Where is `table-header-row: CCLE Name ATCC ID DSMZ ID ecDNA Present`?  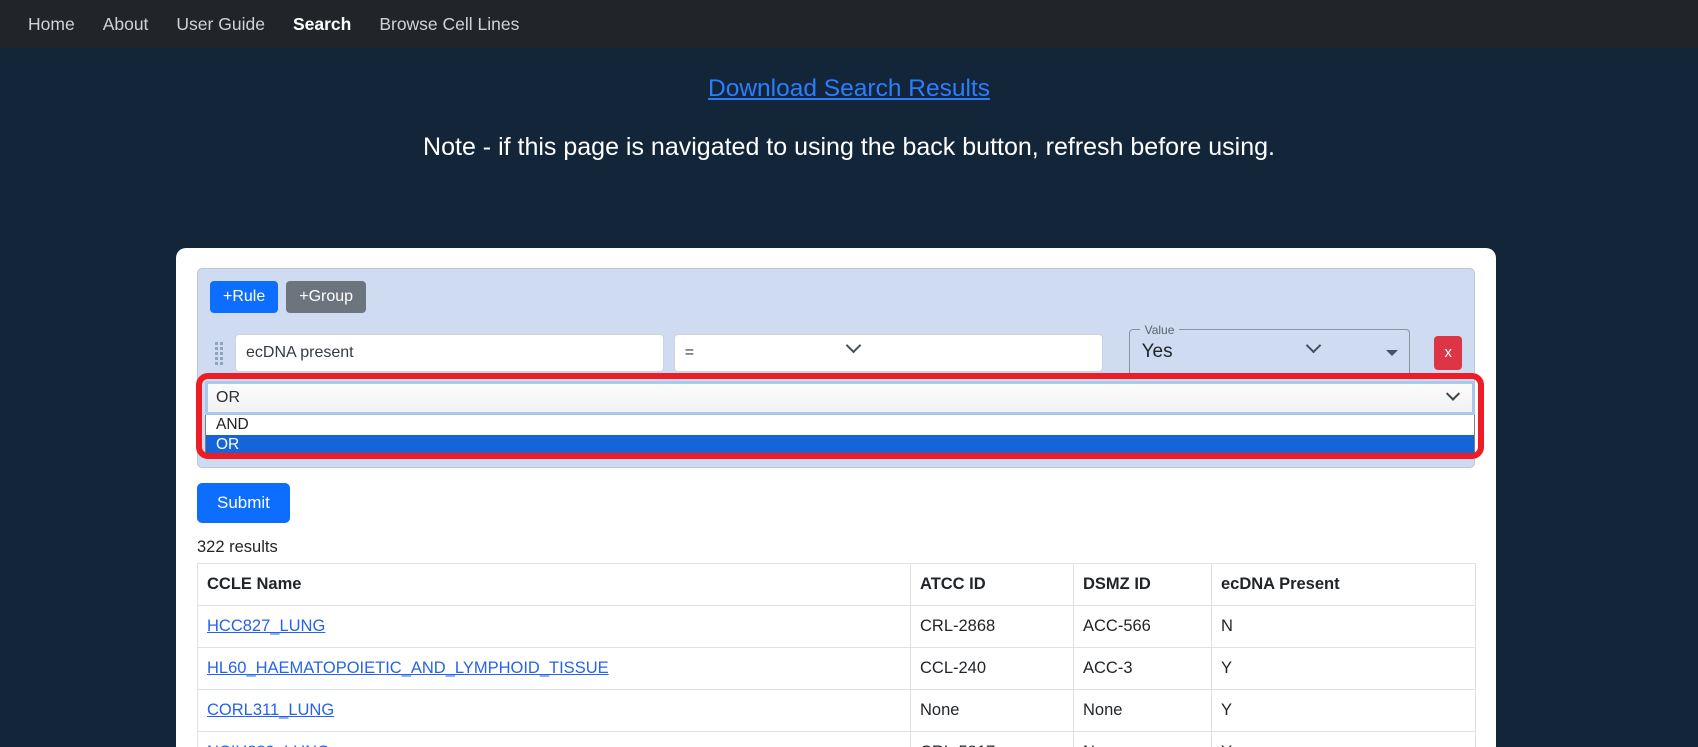
table-header-row: CCLE Name ATCC ID DSMZ ID ecDNA Present is located at coordinates (836, 584).